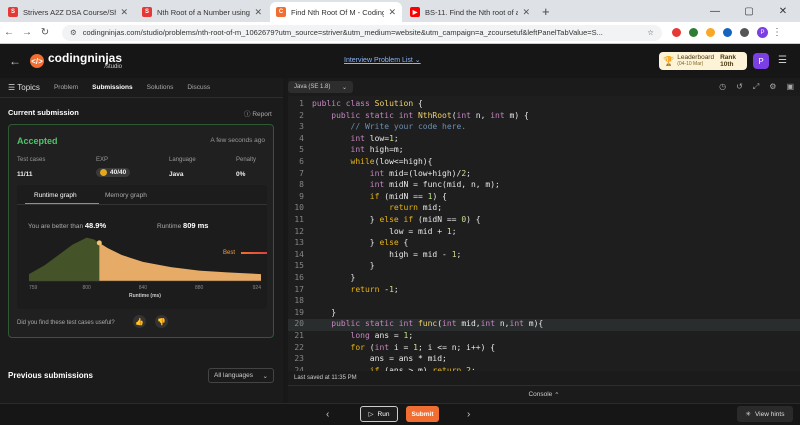  Describe the element at coordinates (715, 11) in the screenshot. I see `minimize-icon: —` at that location.